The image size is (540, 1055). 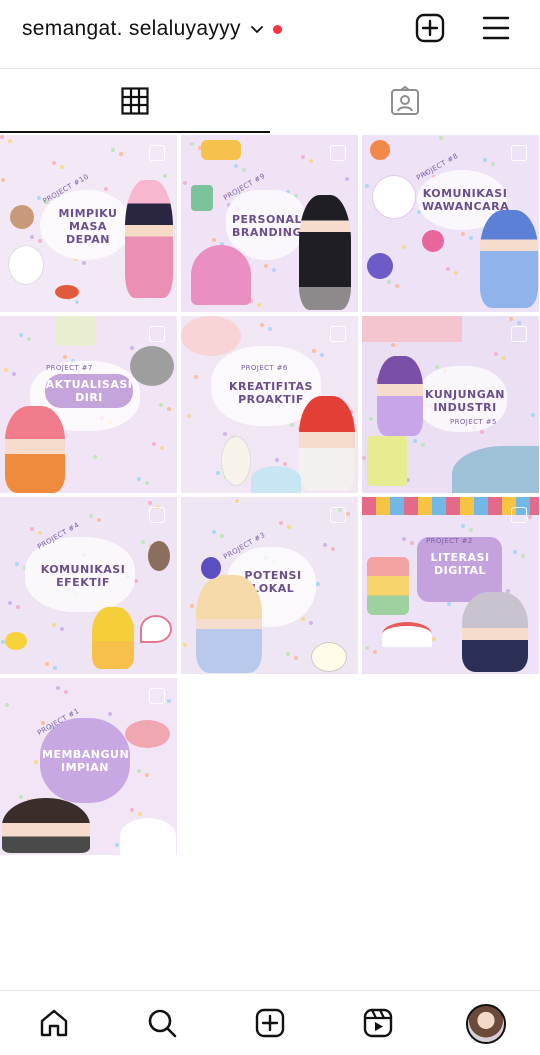 I want to click on post-tile: PROJECT #2 LITERASI DIGITAL, so click(x=450, y=585).